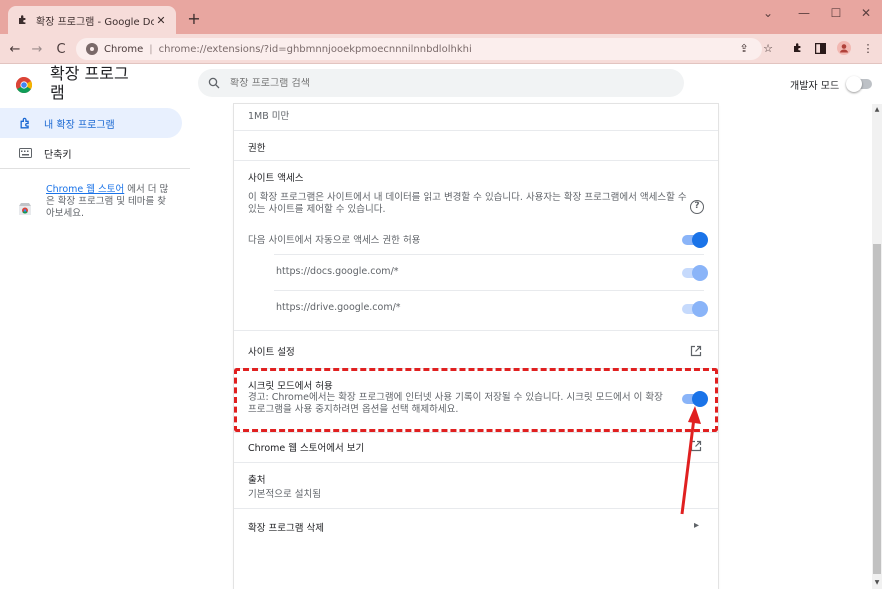  I want to click on bookmark-star-icon: ☆, so click(768, 48).